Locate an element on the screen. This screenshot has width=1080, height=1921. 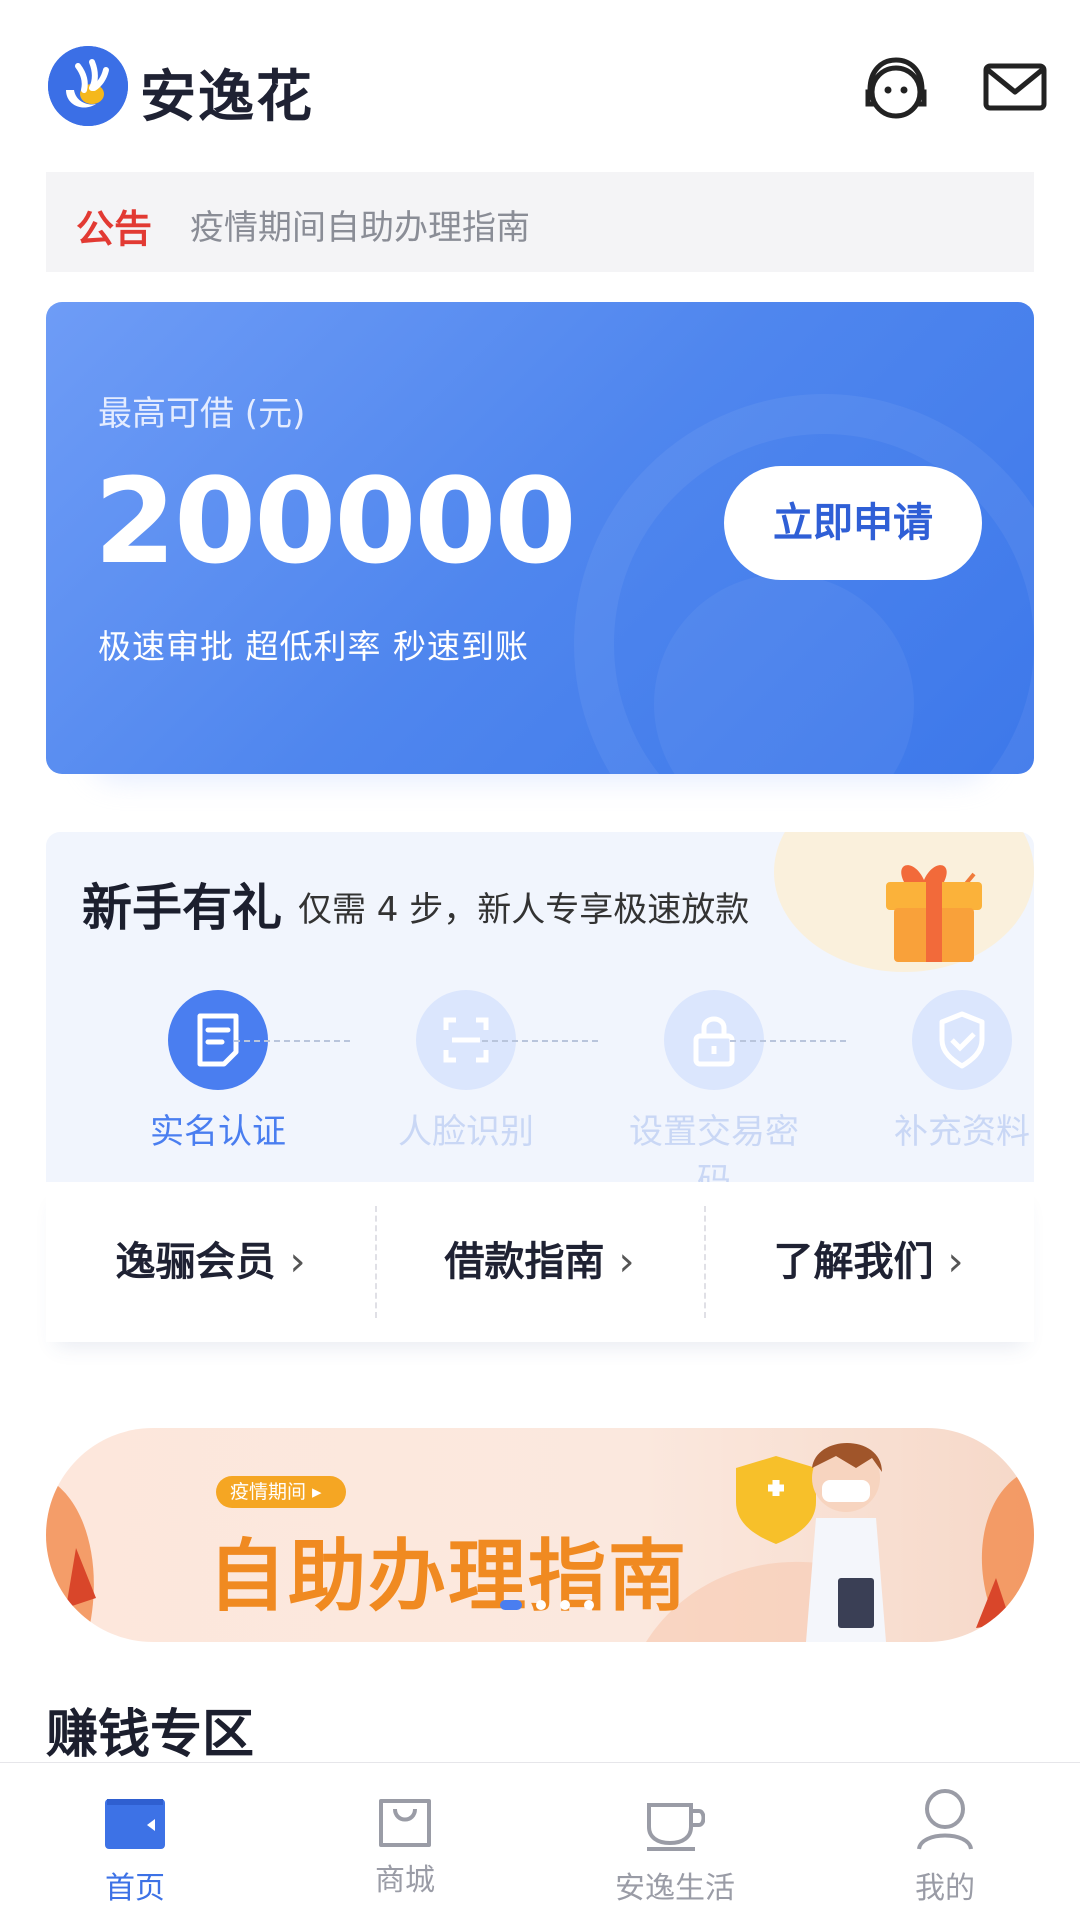
mail-icon is located at coordinates (1016, 88).